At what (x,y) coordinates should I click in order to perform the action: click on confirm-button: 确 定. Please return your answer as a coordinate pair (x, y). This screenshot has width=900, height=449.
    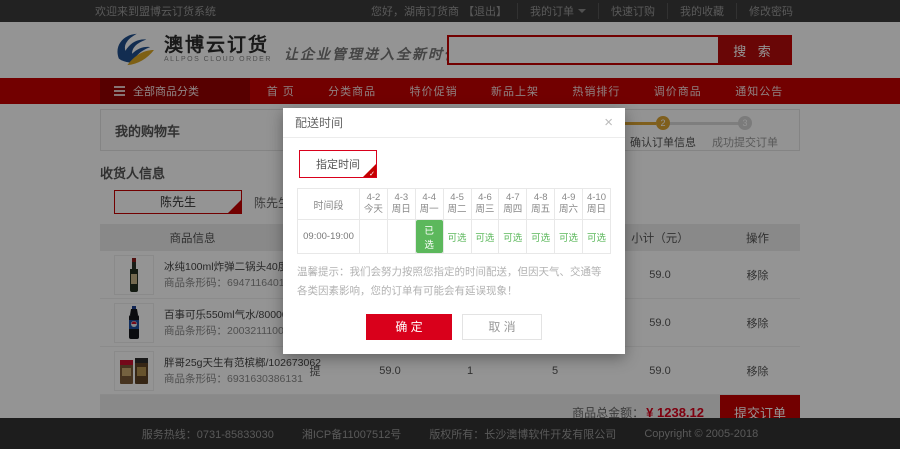
    Looking at the image, I should click on (409, 326).